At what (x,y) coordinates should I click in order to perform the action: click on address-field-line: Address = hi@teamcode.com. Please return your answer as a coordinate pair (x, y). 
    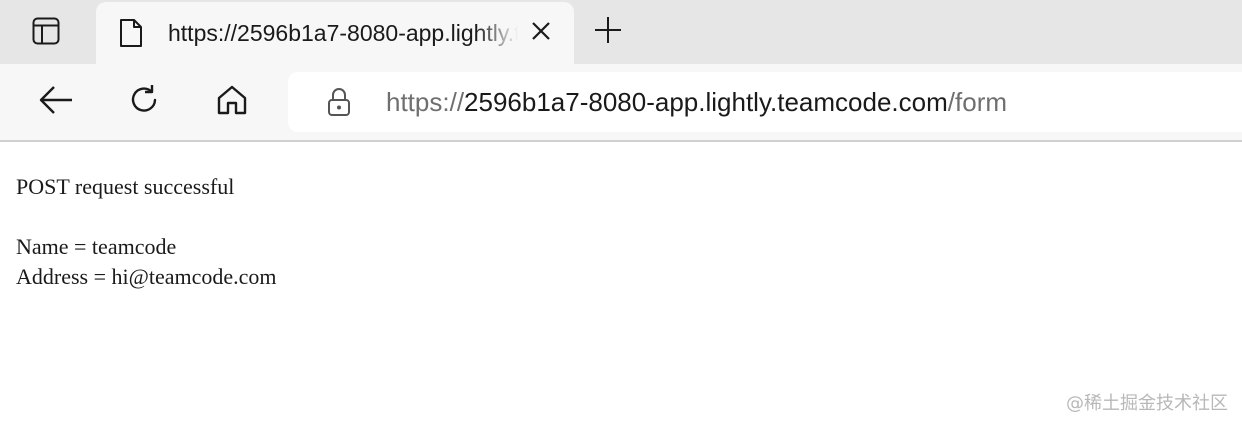
    Looking at the image, I should click on (146, 276).